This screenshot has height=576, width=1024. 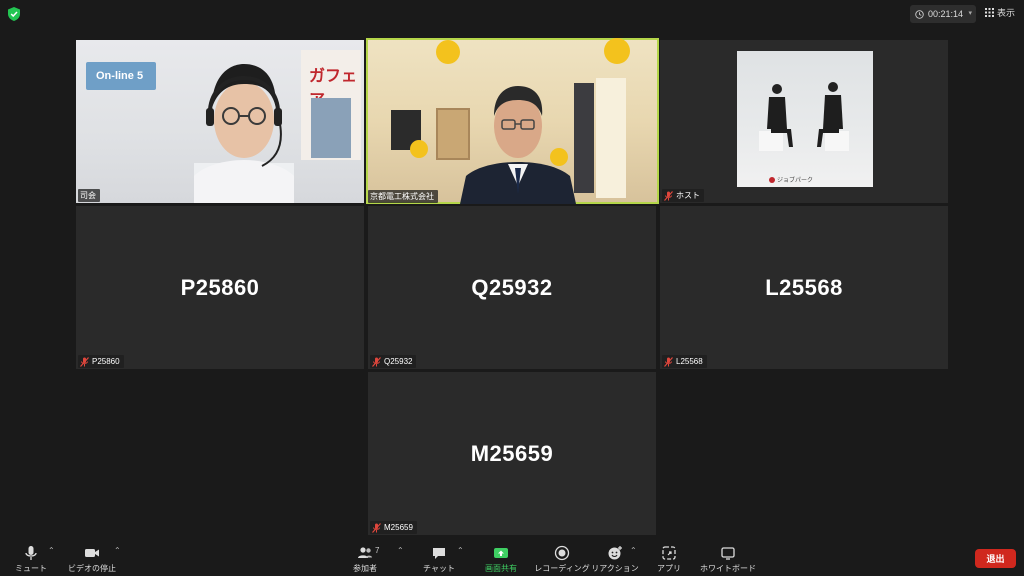 I want to click on video-camera-icon, so click(x=92, y=553).